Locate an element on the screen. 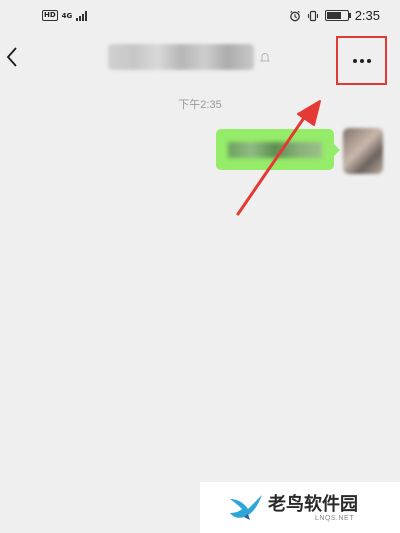  alarm-icon is located at coordinates (294, 15).